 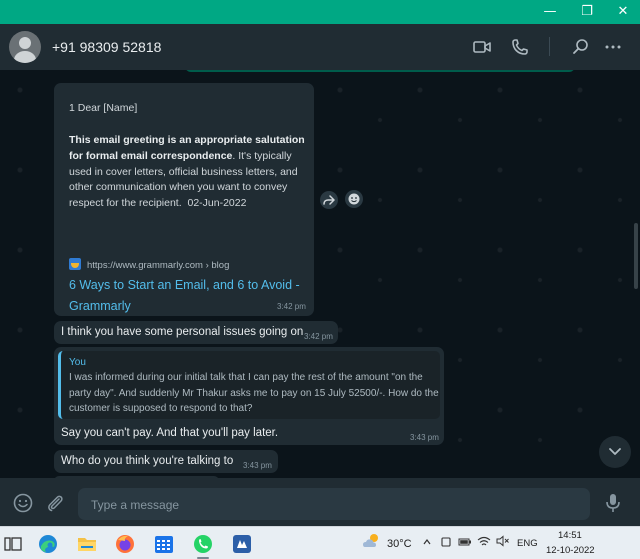 I want to click on search-icon, so click(x=581, y=47).